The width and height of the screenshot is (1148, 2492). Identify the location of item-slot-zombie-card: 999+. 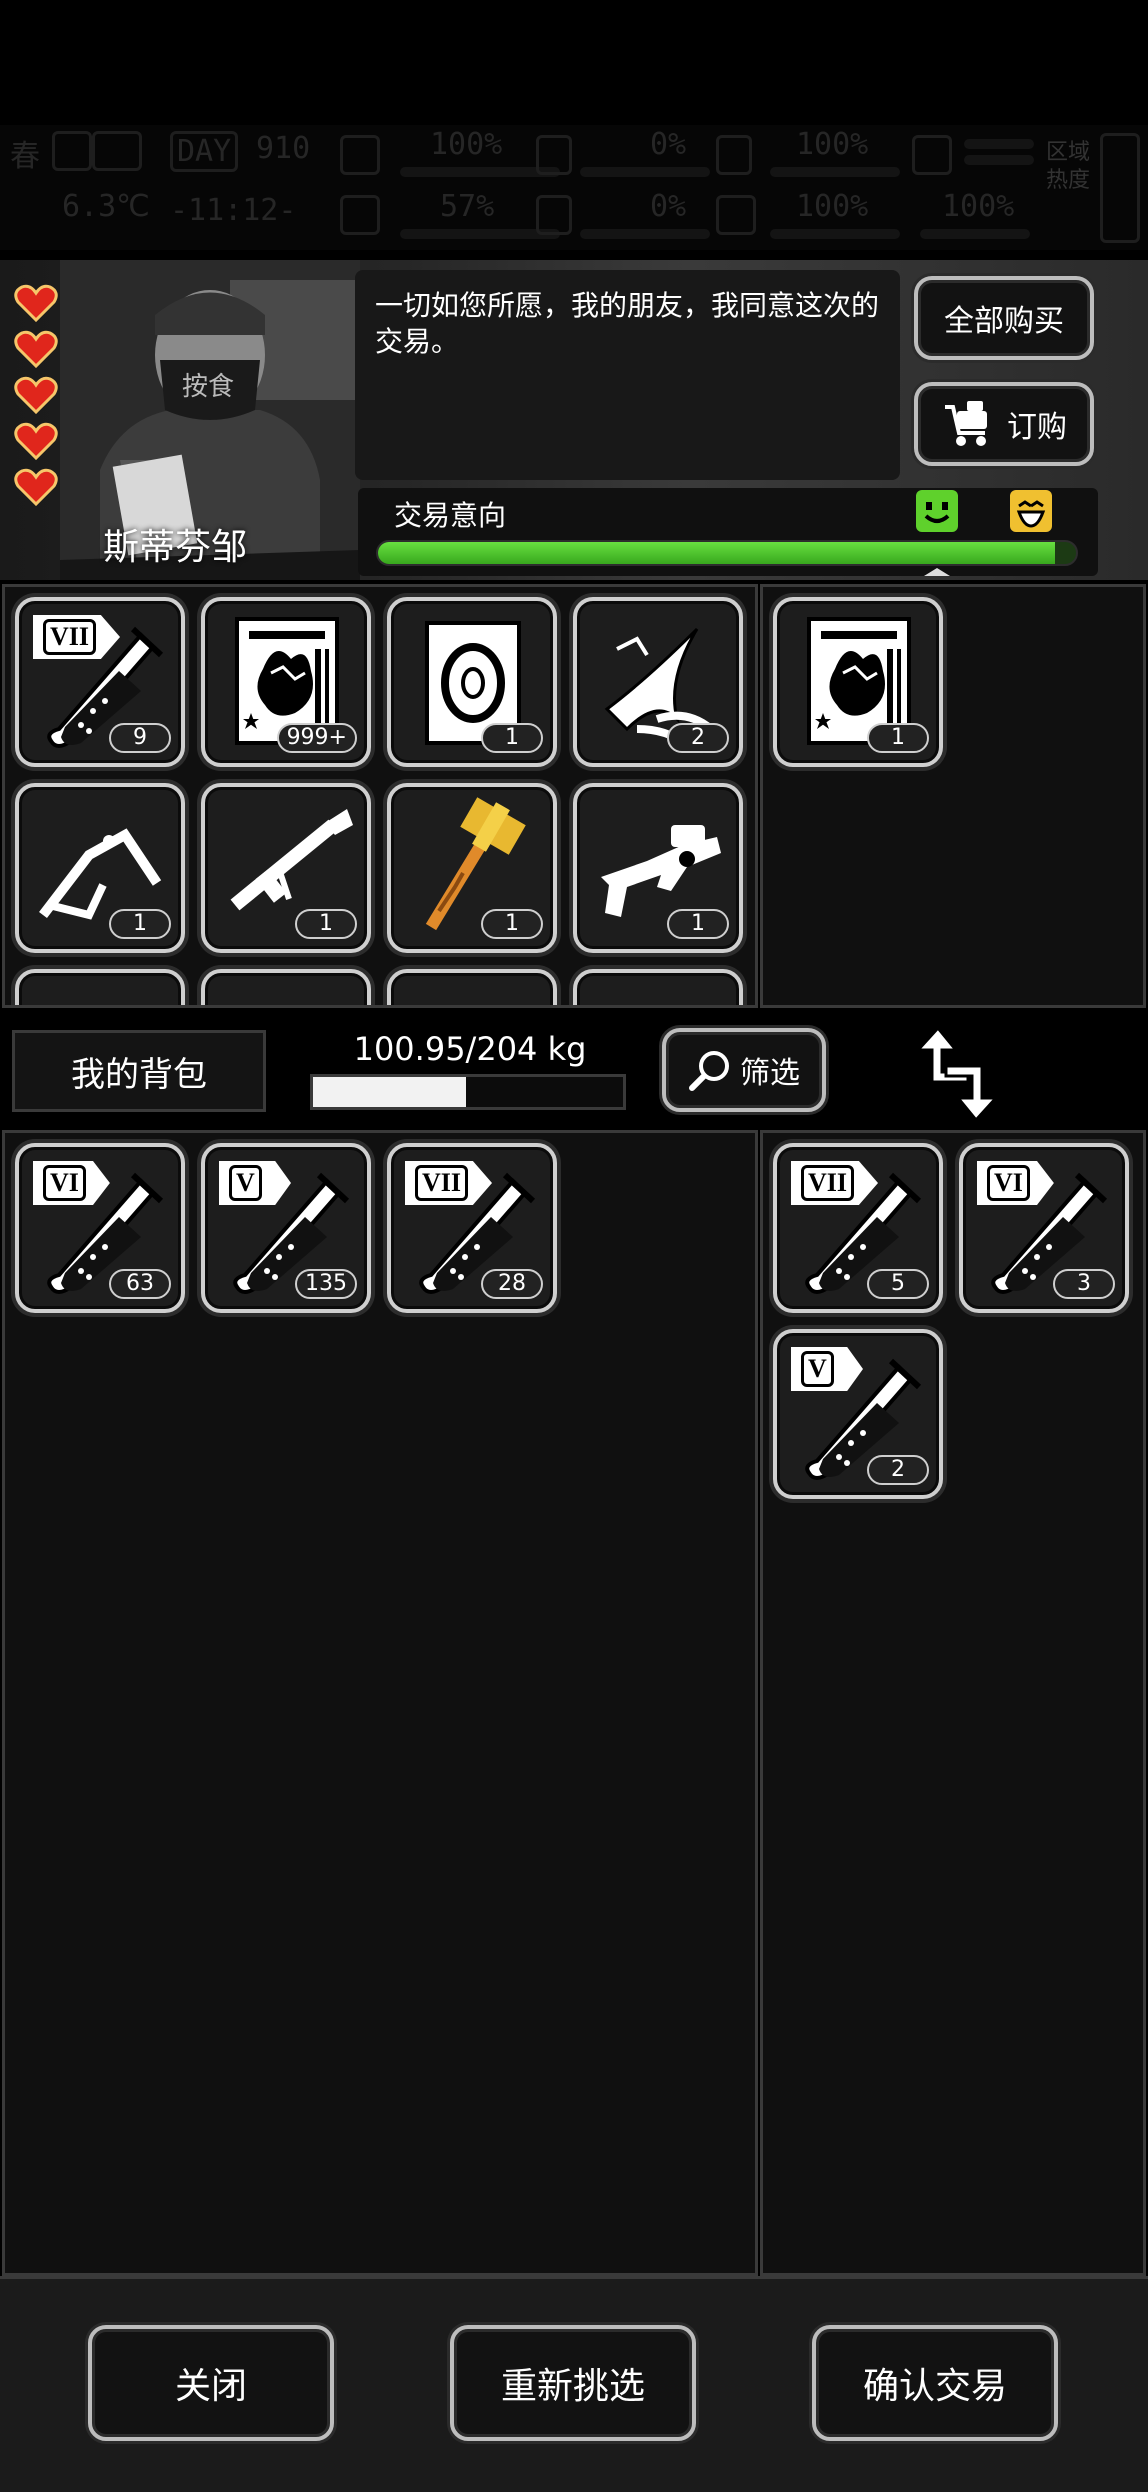
(286, 682).